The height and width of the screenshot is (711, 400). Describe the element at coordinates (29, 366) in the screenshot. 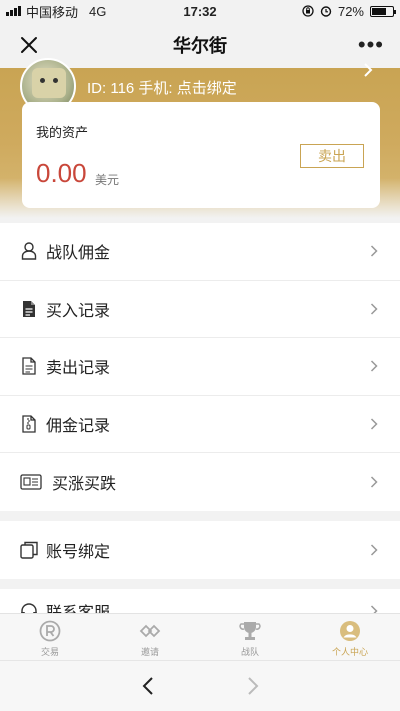

I see `document-outline-icon` at that location.